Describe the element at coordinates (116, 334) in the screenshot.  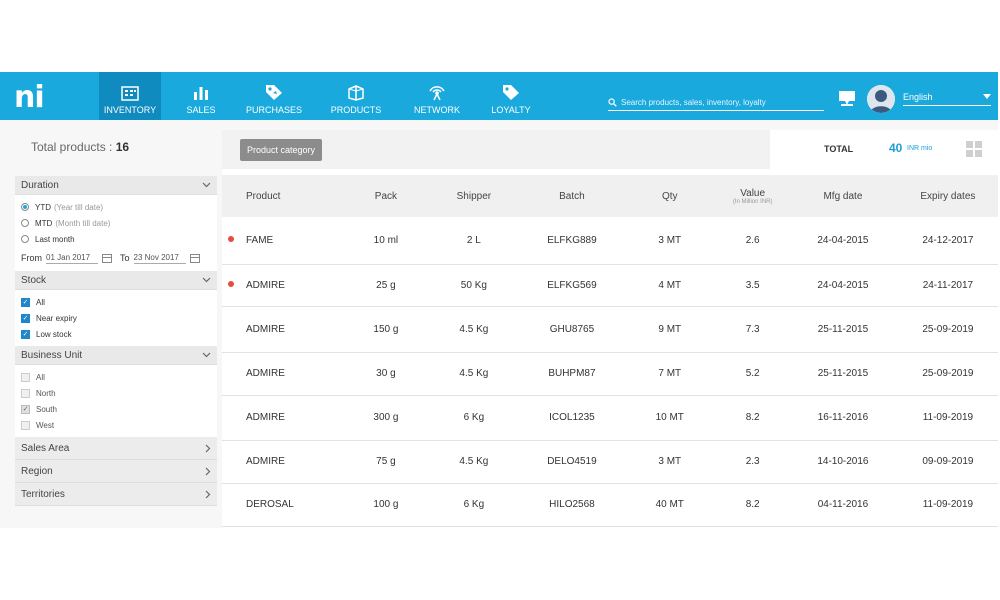
I see `stock-option-low-stock: ✓ Low stock` at that location.